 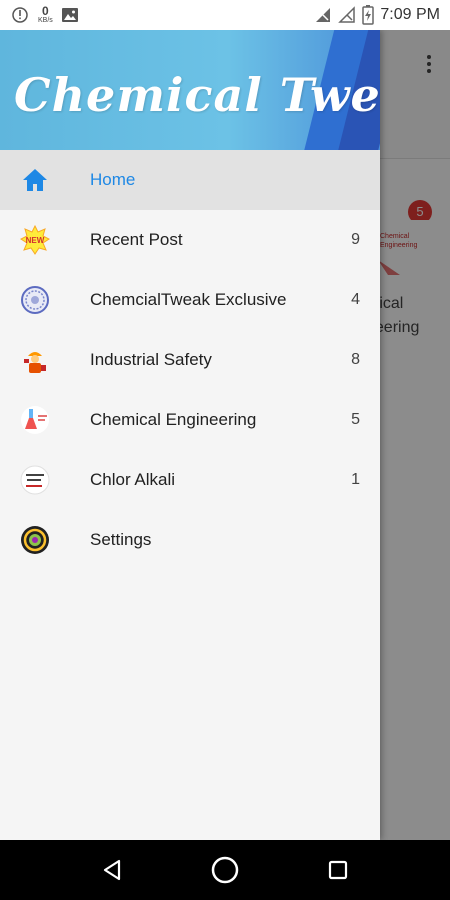 I want to click on home-icon, so click(x=35, y=180).